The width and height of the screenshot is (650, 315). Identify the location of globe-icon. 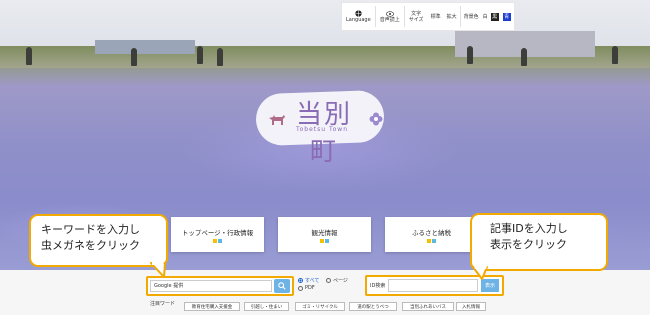
(358, 13).